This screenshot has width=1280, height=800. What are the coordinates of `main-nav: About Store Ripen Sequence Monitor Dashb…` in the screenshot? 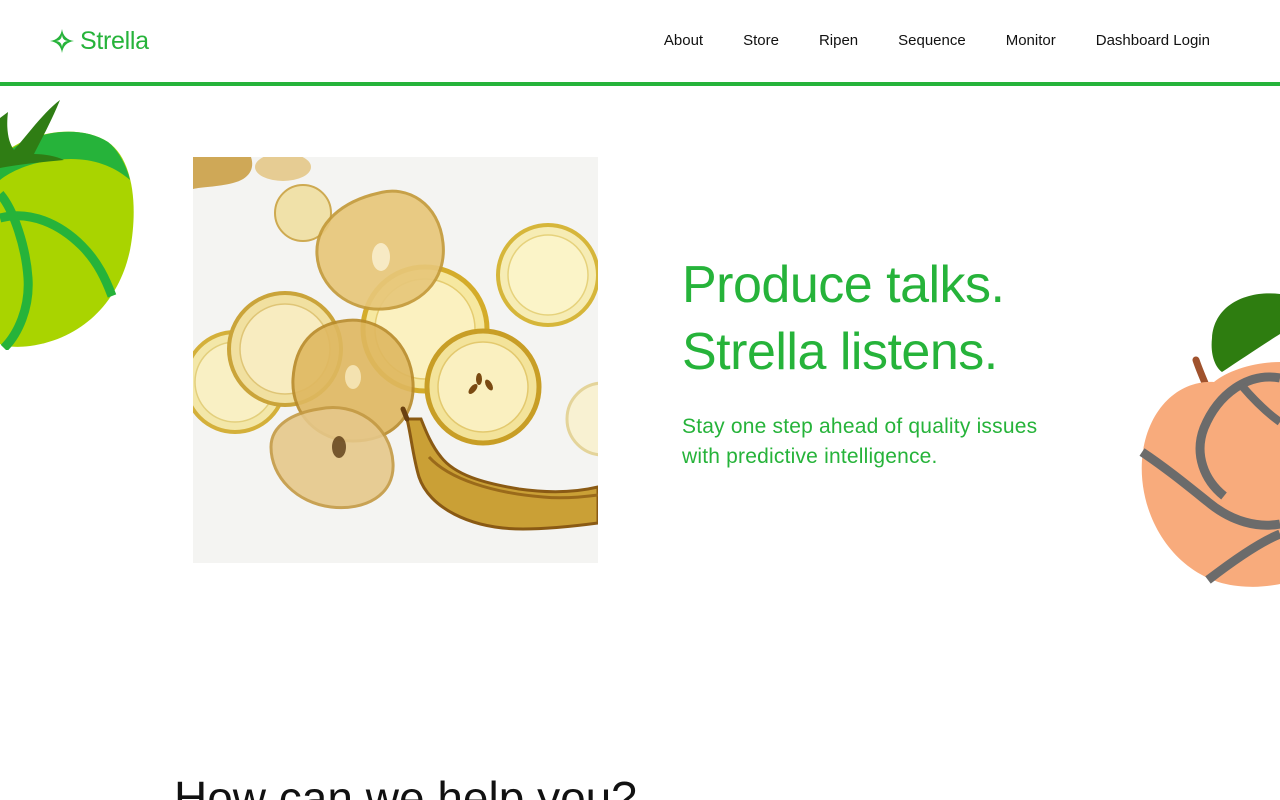 It's located at (937, 41).